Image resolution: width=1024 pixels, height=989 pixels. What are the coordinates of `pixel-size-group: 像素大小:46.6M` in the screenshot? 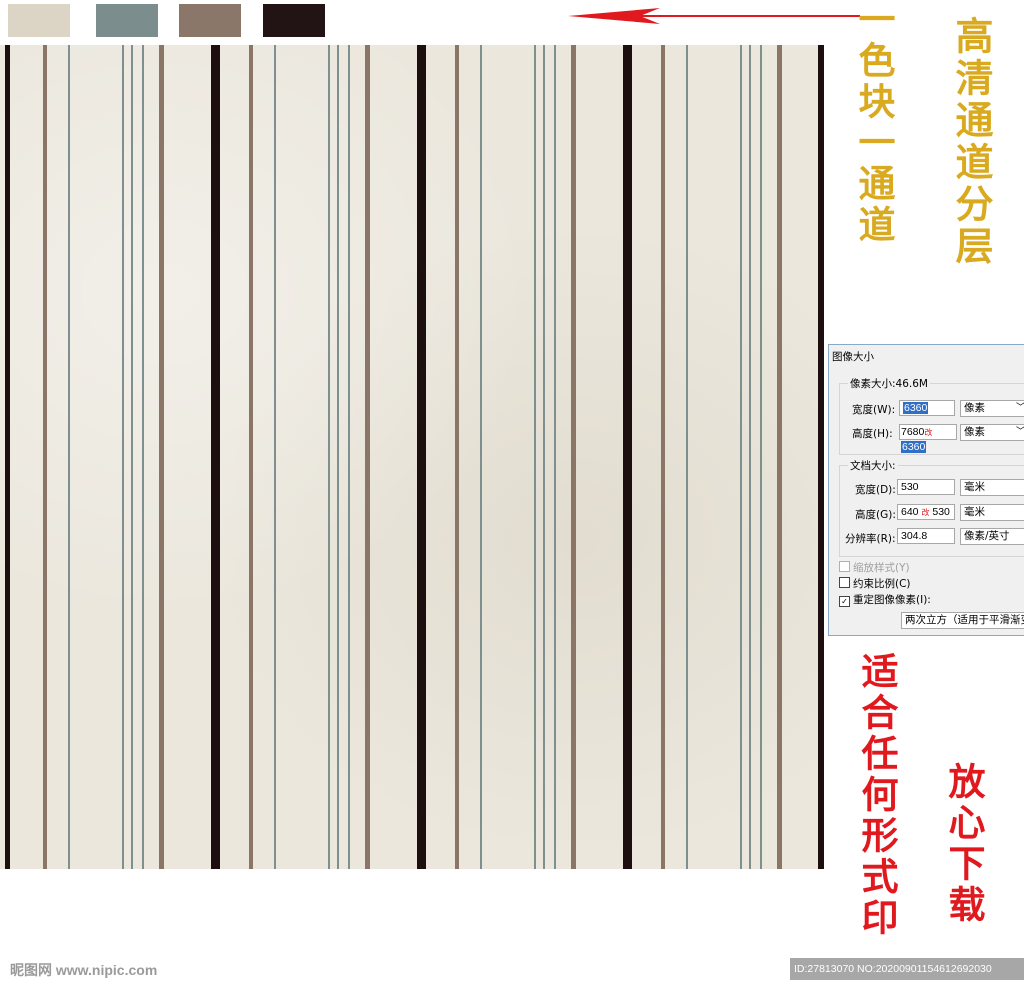 It's located at (931, 415).